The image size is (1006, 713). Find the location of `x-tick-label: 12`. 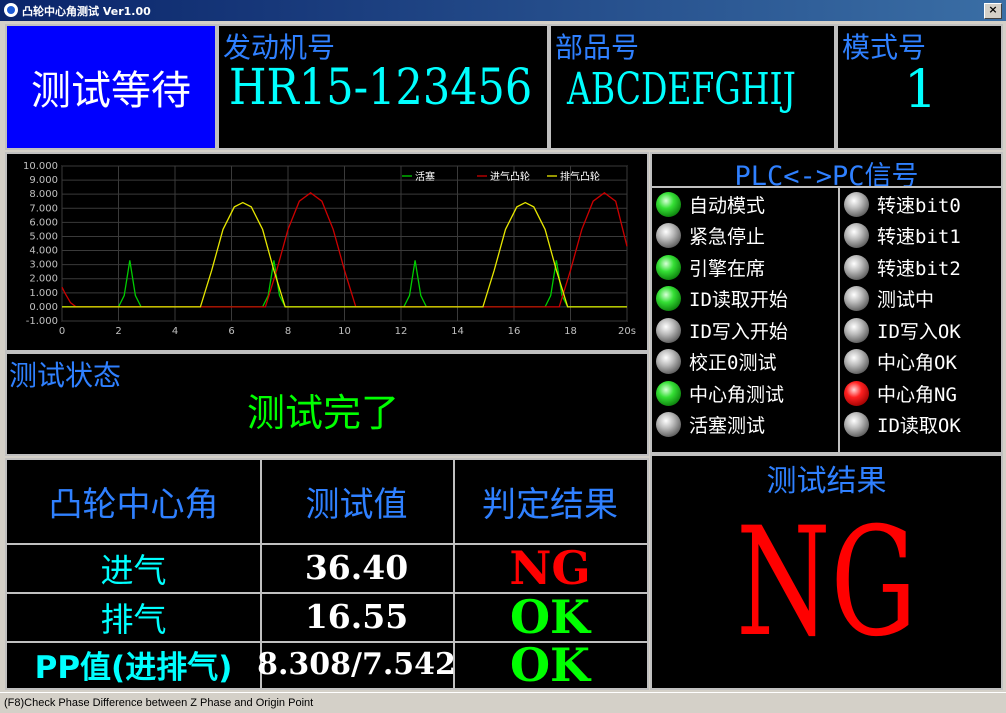

x-tick-label: 12 is located at coordinates (401, 331).